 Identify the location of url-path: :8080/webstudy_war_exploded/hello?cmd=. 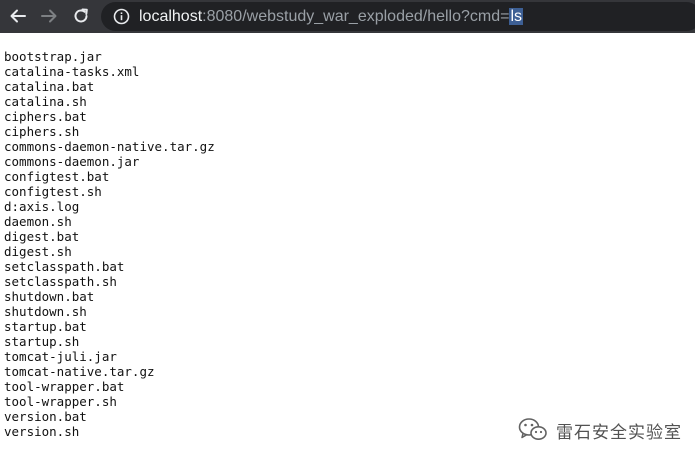
(356, 16).